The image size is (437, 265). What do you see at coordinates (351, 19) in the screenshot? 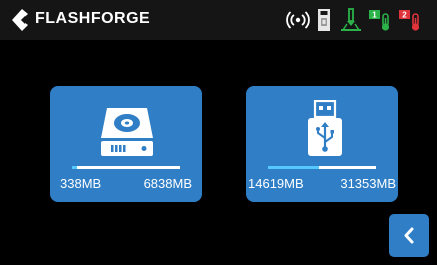
I see `nozzle-temp-icon` at bounding box center [351, 19].